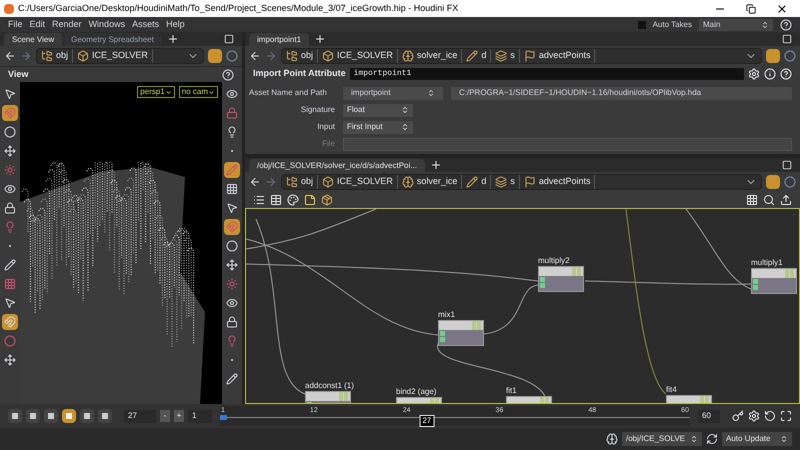 Image resolution: width=800 pixels, height=450 pixels. What do you see at coordinates (507, 182) in the screenshot?
I see `path-crumb: s` at bounding box center [507, 182].